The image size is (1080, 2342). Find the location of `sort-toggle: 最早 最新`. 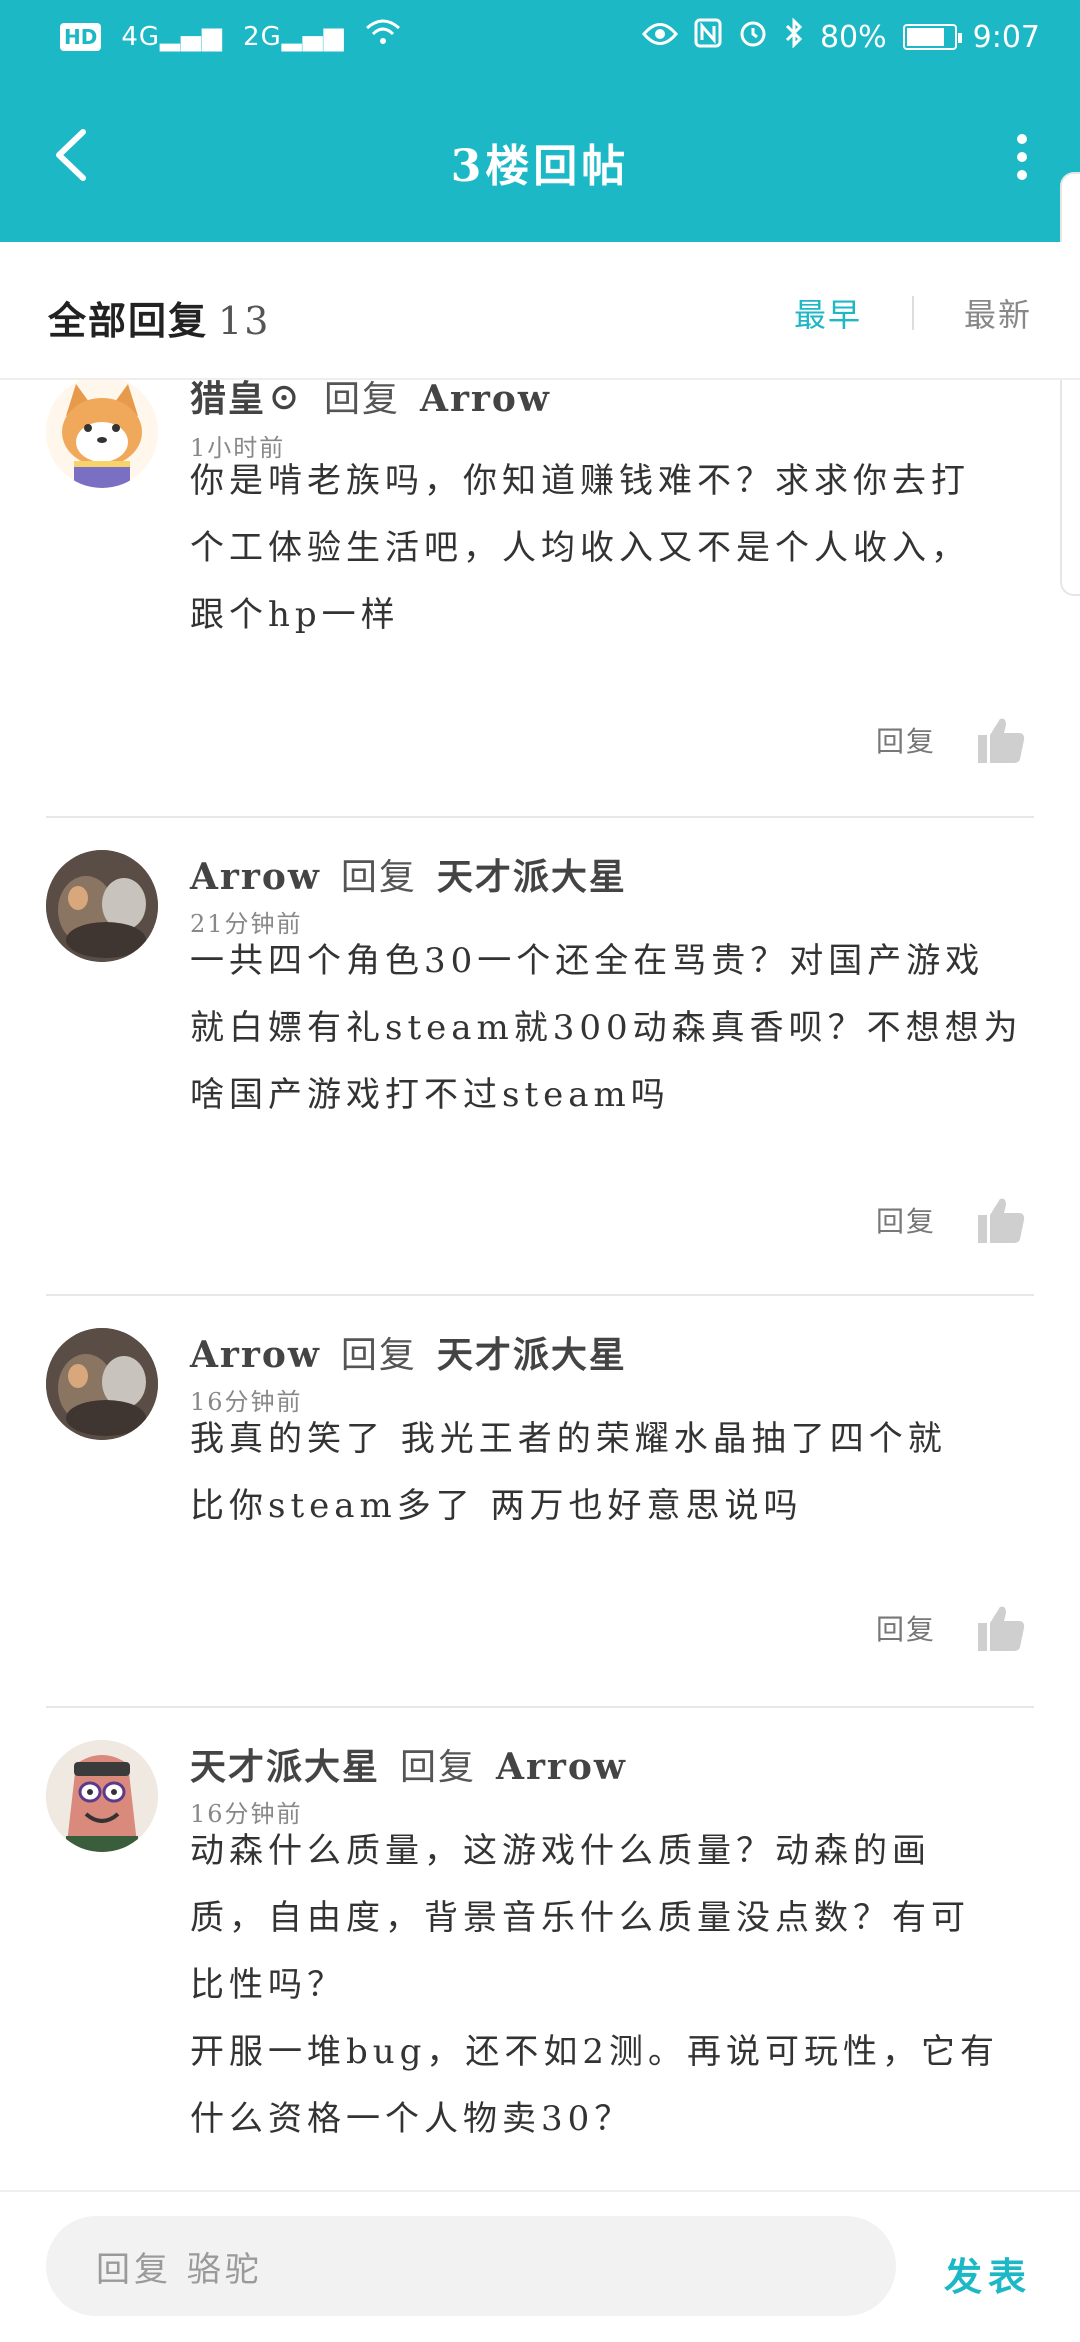

sort-toggle: 最早 最新 is located at coordinates (913, 313).